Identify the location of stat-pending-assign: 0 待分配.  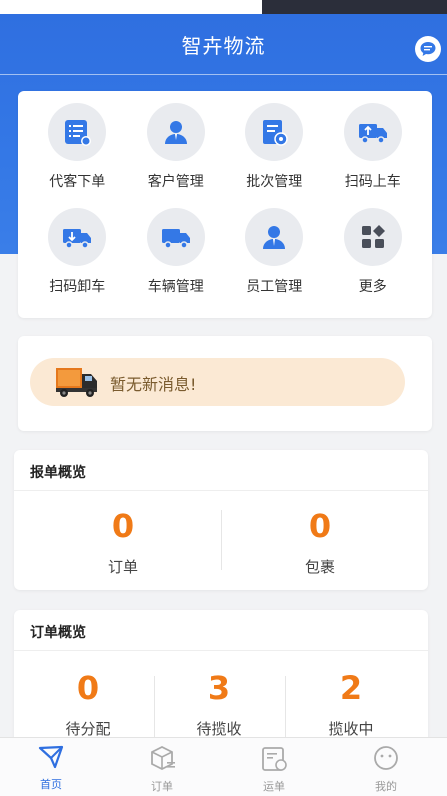
(88, 705).